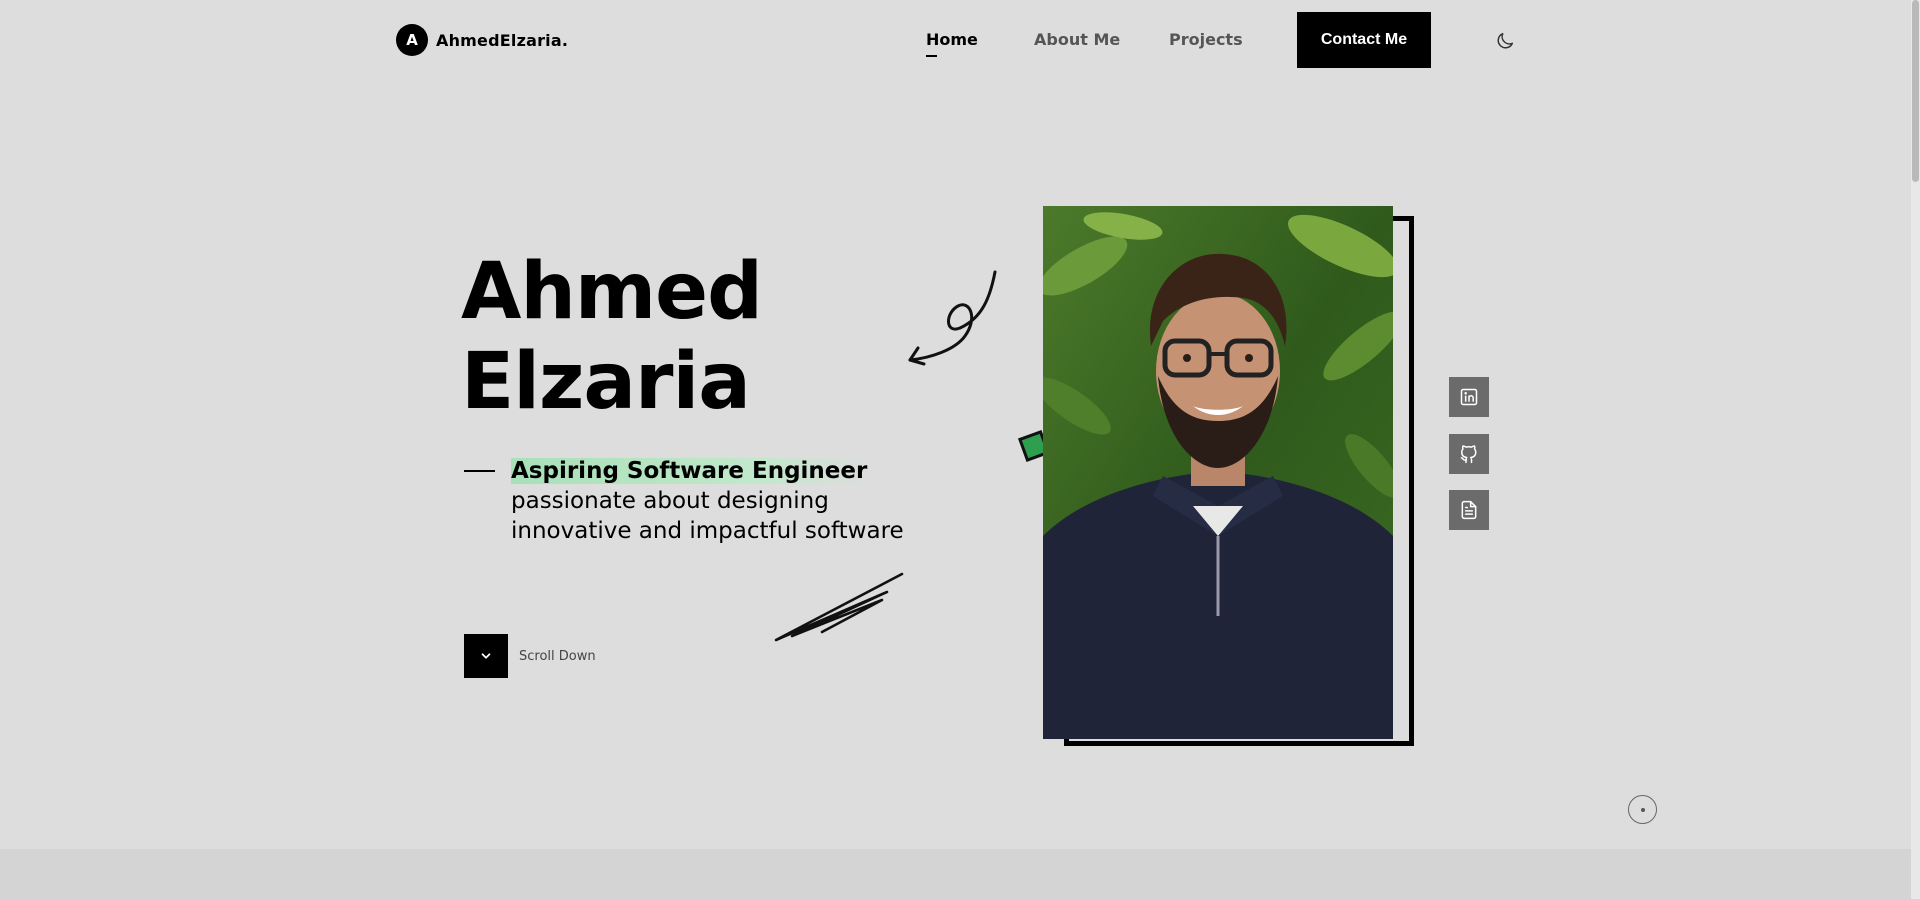 This screenshot has height=899, width=1920. What do you see at coordinates (952, 318) in the screenshot?
I see `curly-arrow-doodle` at bounding box center [952, 318].